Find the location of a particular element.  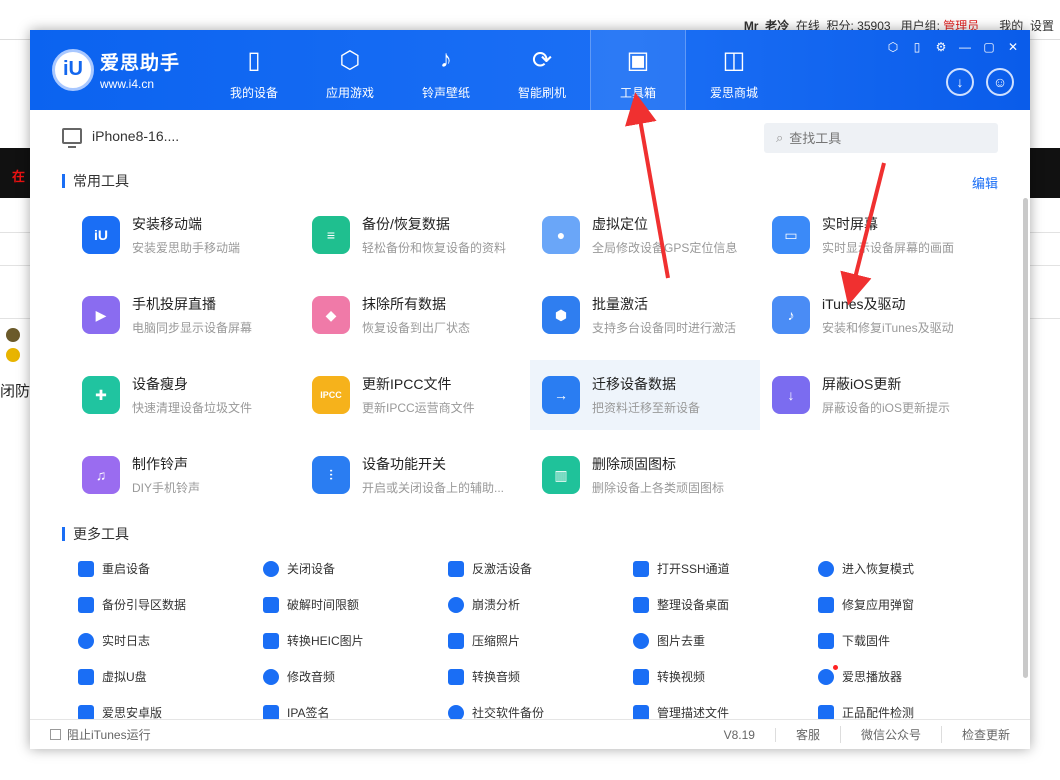

more-tool-item: 破解时间限额 is located at coordinates (311, 604).